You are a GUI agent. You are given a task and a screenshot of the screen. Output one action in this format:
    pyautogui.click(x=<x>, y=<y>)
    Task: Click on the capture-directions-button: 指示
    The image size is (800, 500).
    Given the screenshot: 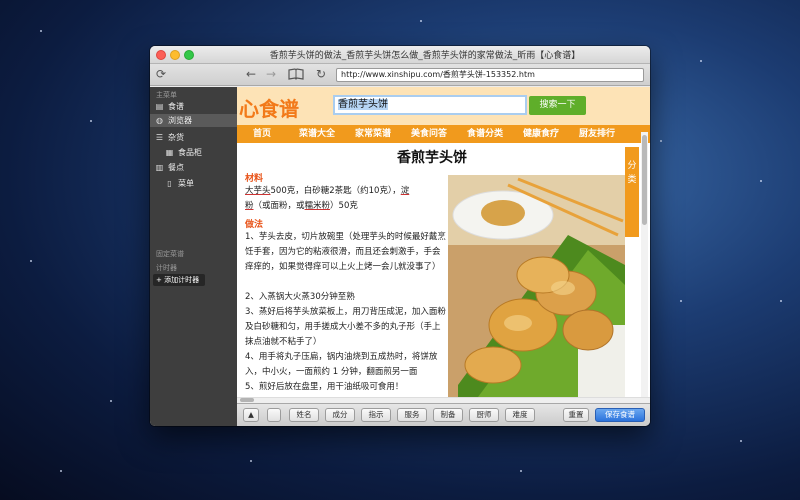 What is the action you would take?
    pyautogui.click(x=376, y=415)
    